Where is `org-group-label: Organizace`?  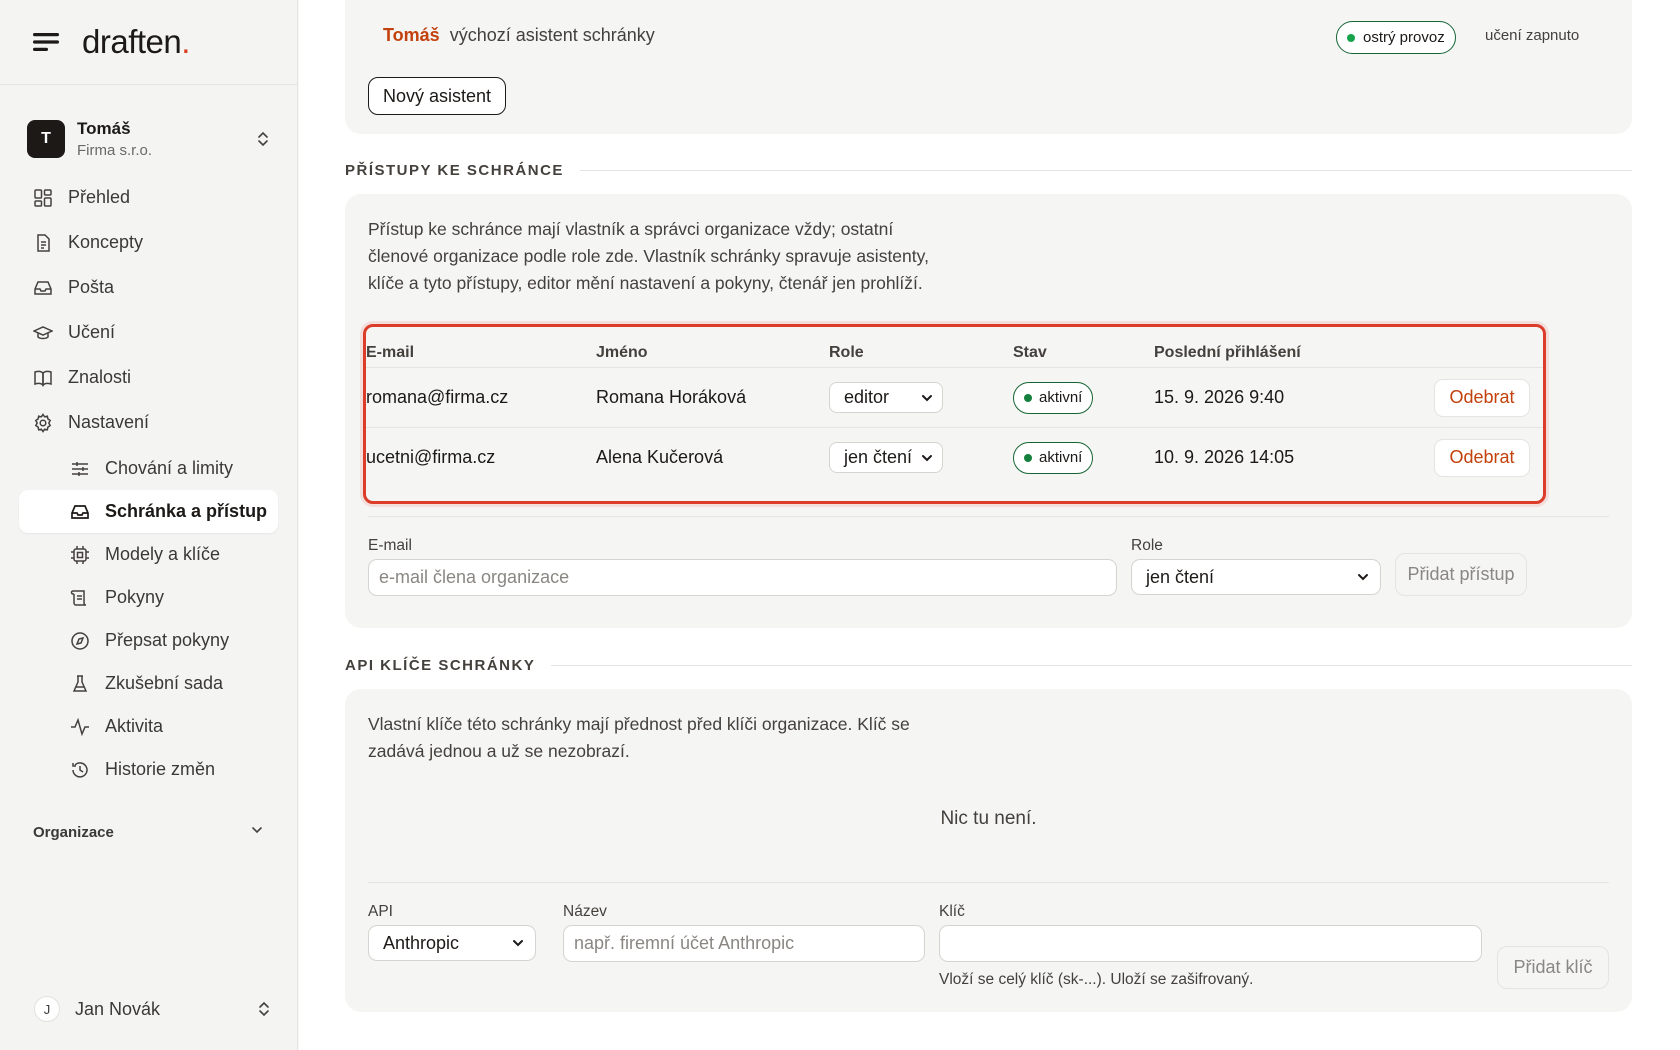
org-group-label: Organizace is located at coordinates (73, 832).